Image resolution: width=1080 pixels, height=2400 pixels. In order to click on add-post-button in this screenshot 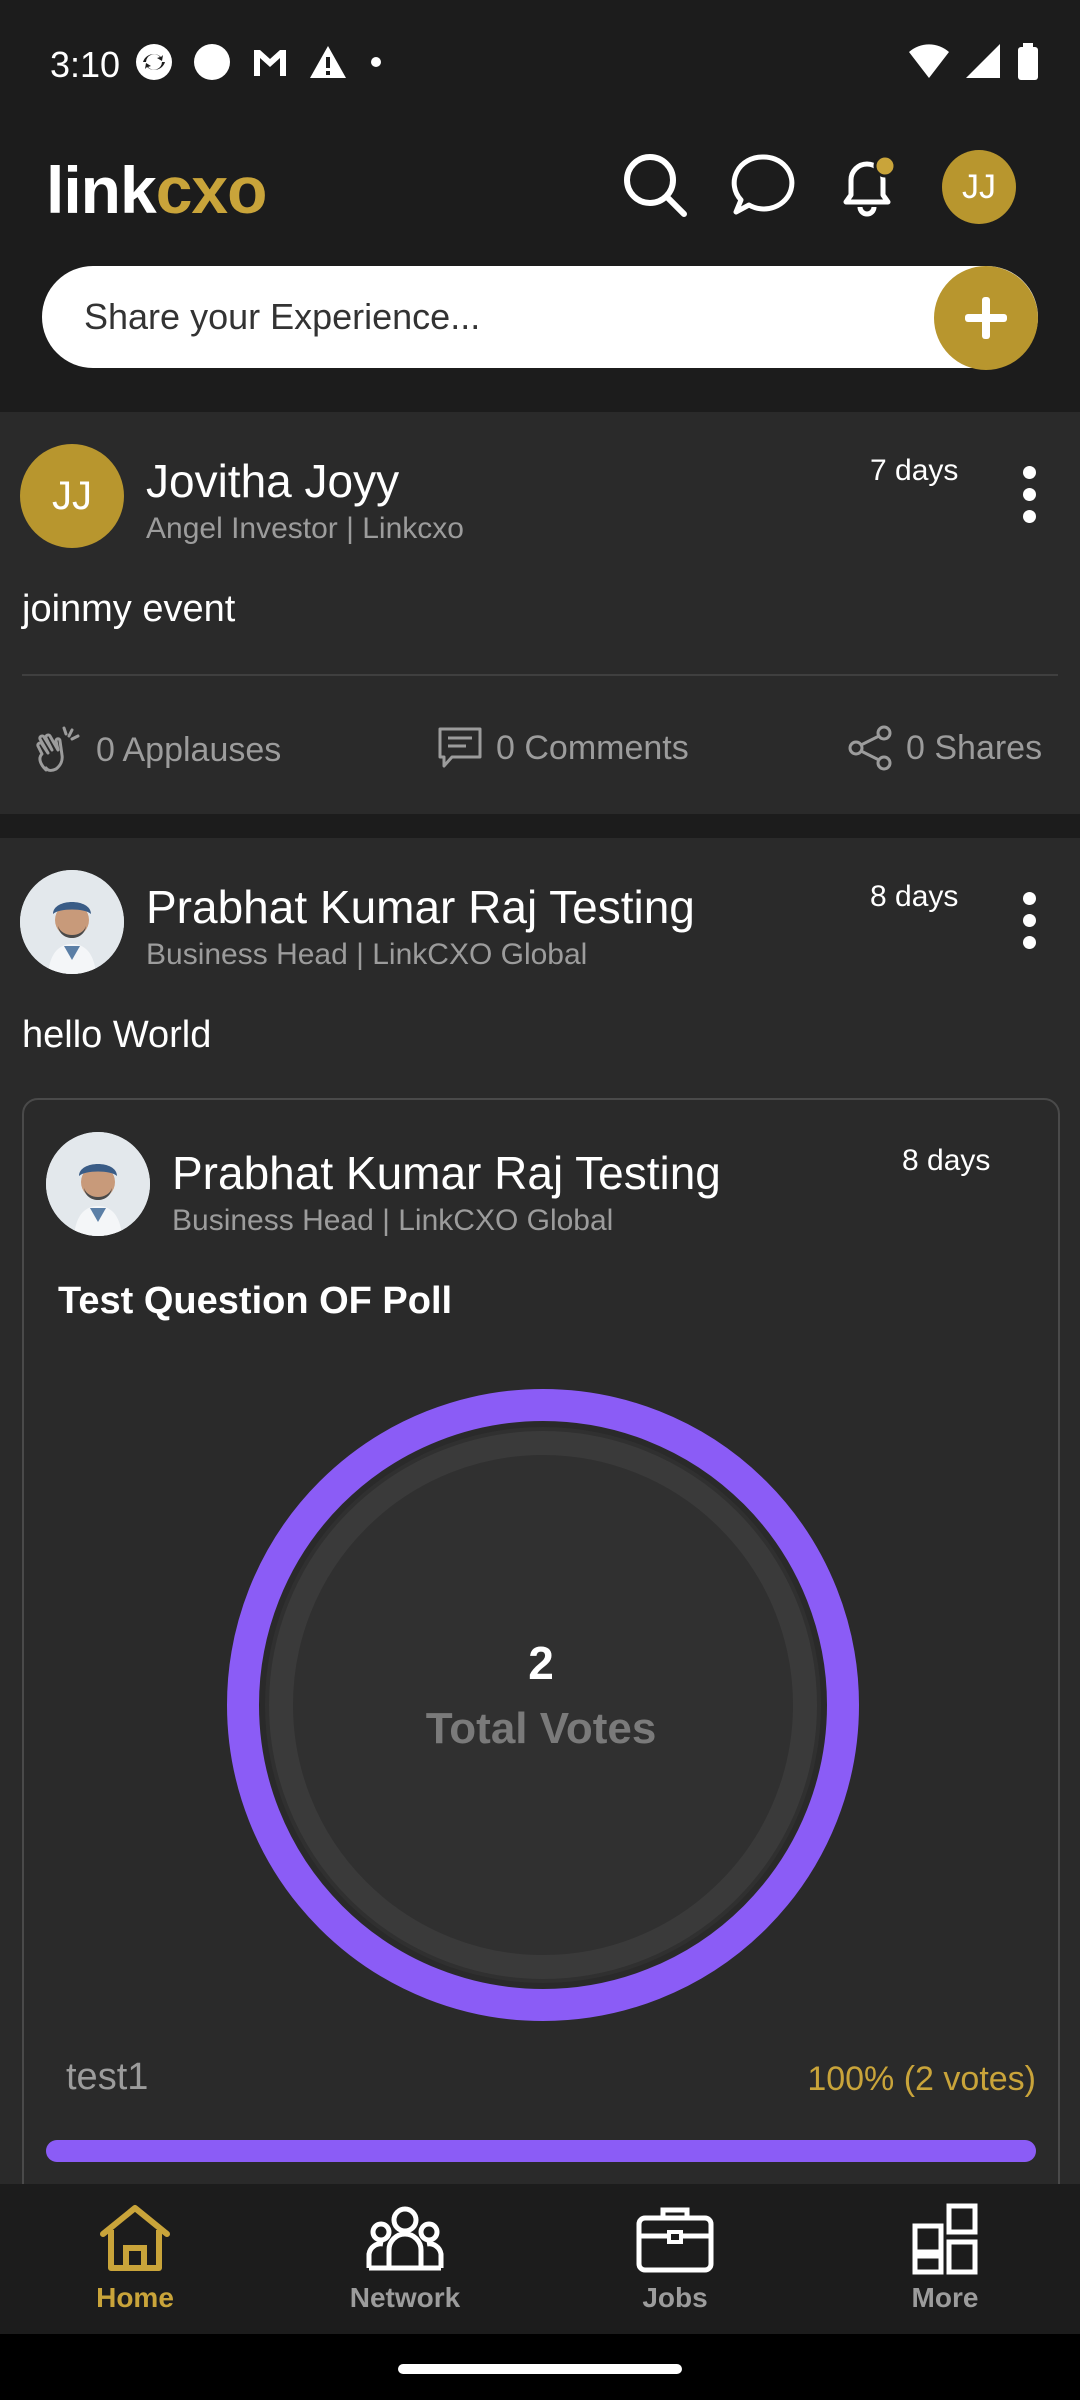, I will do `click(986, 318)`.